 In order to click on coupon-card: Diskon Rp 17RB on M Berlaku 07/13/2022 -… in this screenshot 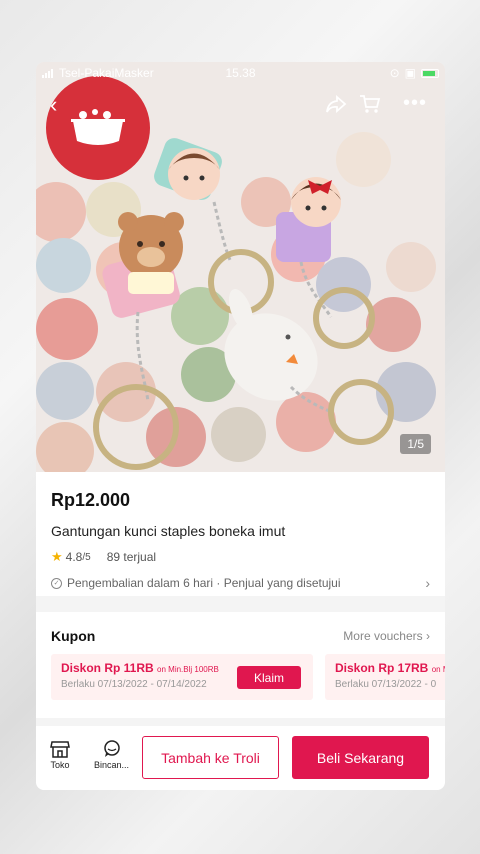, I will do `click(385, 677)`.